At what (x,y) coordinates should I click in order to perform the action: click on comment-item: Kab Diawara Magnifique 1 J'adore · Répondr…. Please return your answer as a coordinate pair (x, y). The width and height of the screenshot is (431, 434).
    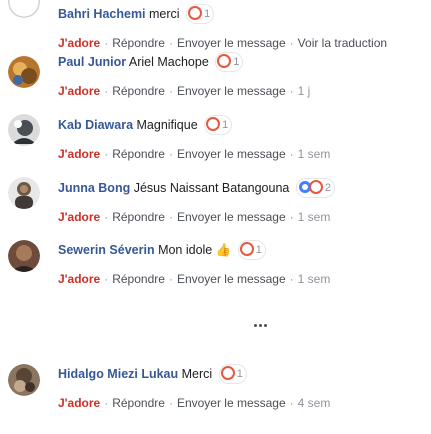
    Looking at the image, I should click on (215, 139).